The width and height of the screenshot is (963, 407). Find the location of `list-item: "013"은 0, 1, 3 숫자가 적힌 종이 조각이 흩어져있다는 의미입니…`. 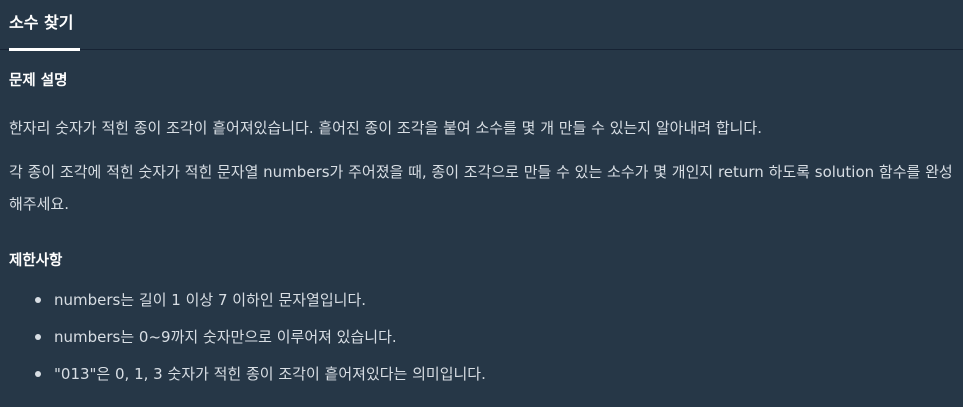

list-item: "013"은 0, 1, 3 숫자가 적힌 종이 조각이 흩어져있다는 의미입니… is located at coordinates (479, 376).